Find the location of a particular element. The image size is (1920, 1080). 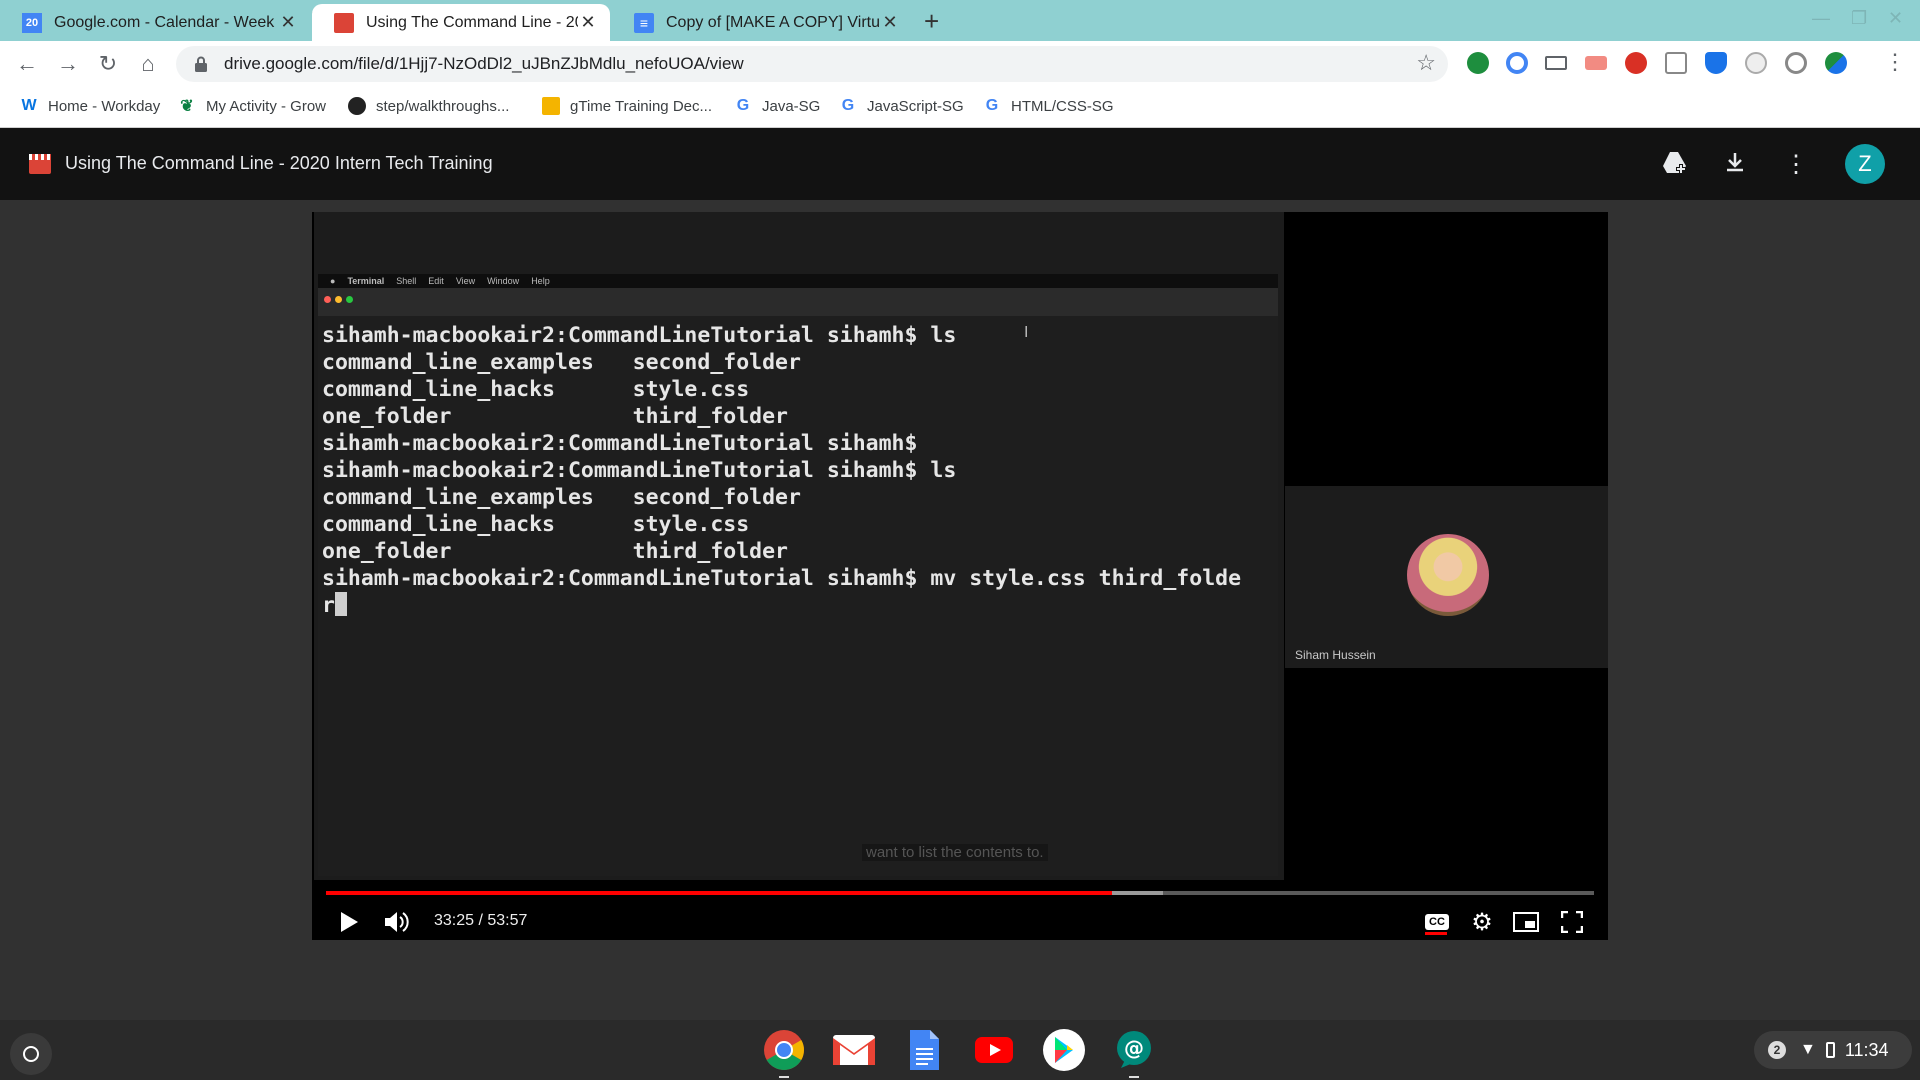

launcher-icon is located at coordinates (31, 1054).